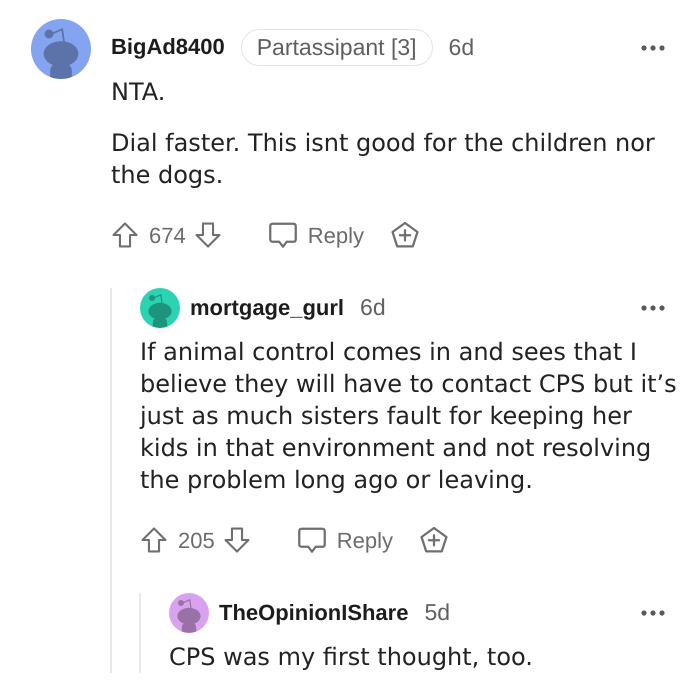 This screenshot has width=700, height=688. What do you see at coordinates (437, 613) in the screenshot?
I see `comment-age: 5d` at bounding box center [437, 613].